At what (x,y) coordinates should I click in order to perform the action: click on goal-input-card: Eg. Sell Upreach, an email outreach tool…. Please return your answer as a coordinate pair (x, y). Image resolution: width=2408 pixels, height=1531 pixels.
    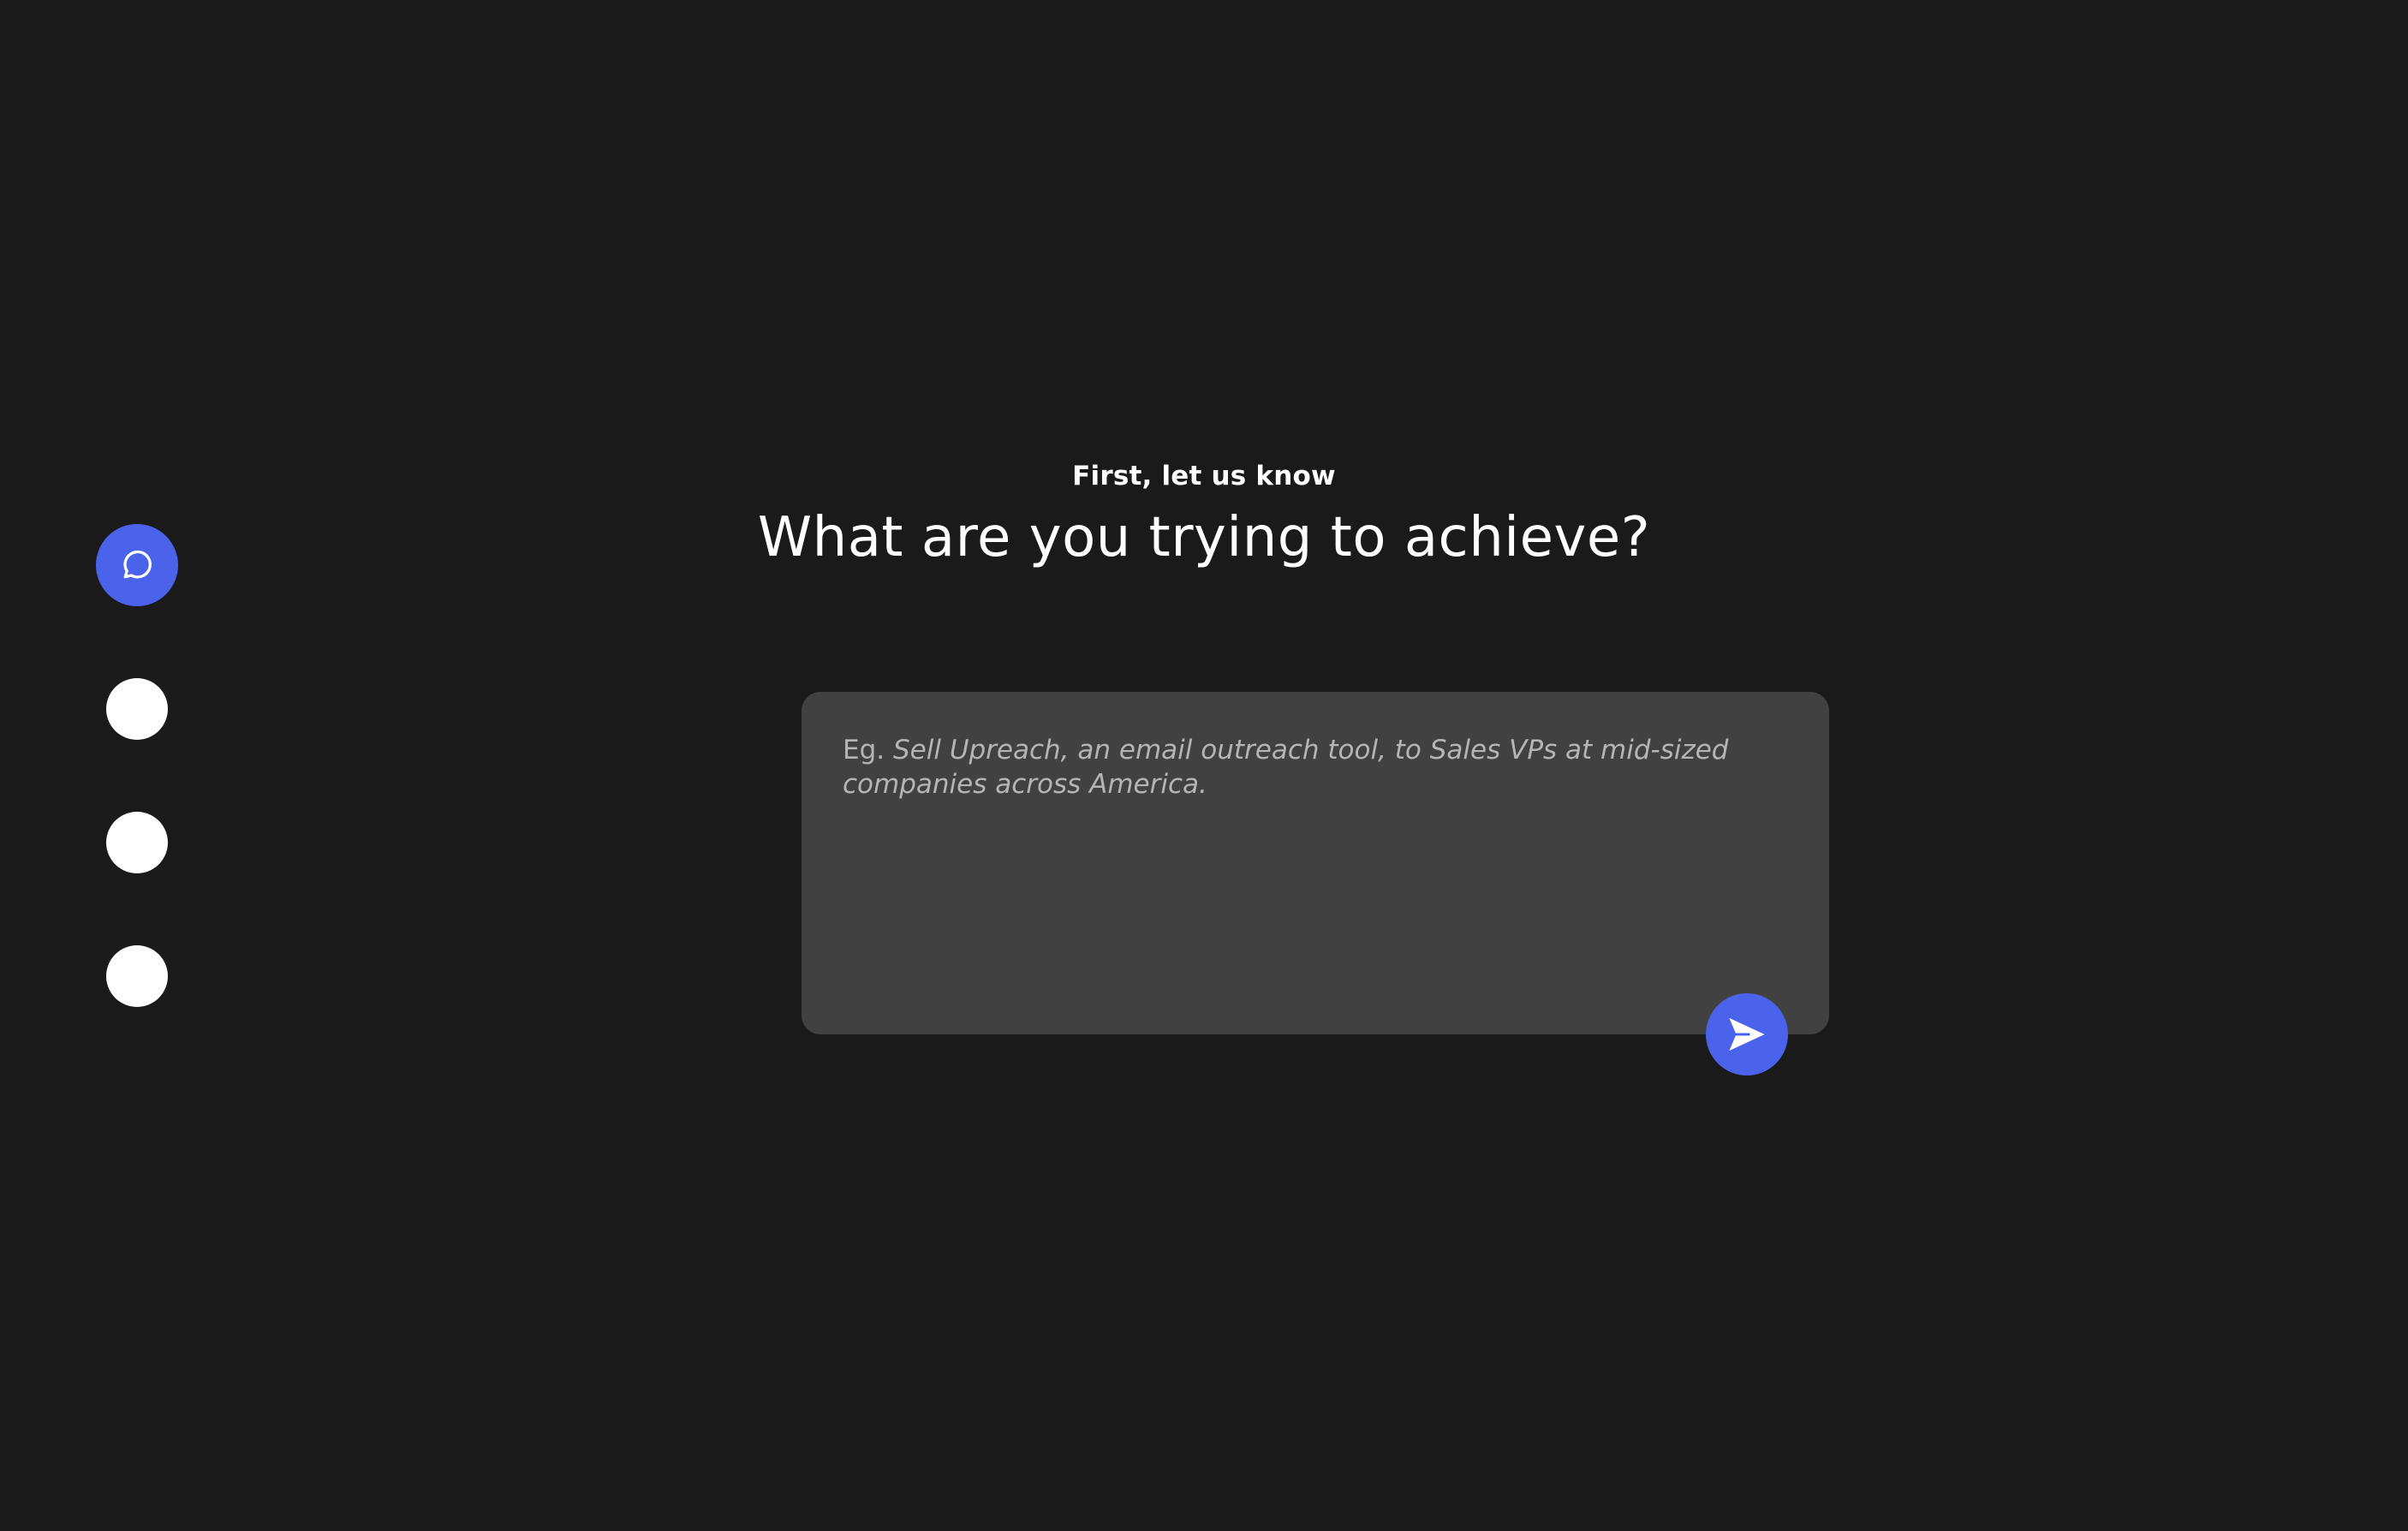
    Looking at the image, I should click on (1315, 863).